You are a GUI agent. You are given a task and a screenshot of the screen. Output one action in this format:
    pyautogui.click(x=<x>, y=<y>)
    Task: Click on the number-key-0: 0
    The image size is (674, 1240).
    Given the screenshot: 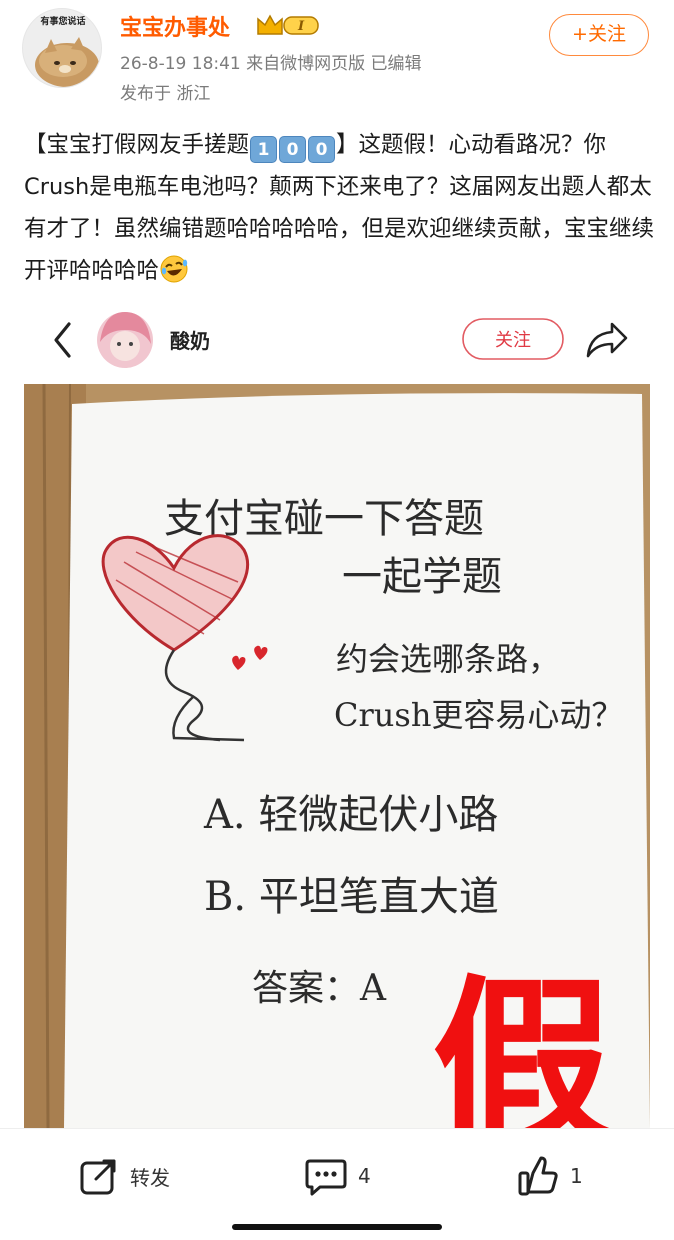 What is the action you would take?
    pyautogui.click(x=293, y=149)
    